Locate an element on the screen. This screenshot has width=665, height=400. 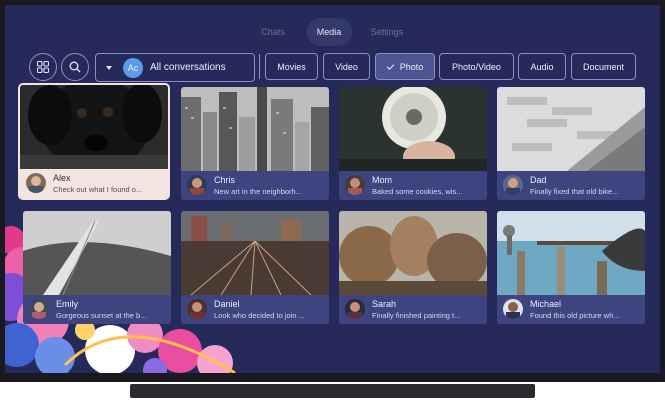
dropdown-caret-icon is located at coordinates (109, 68).